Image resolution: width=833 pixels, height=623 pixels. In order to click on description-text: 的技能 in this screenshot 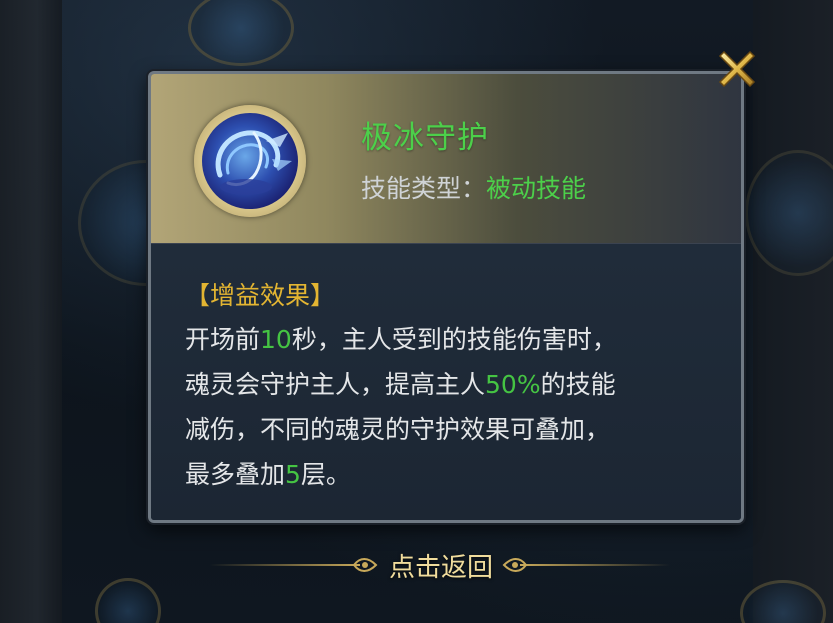, I will do `click(578, 384)`.